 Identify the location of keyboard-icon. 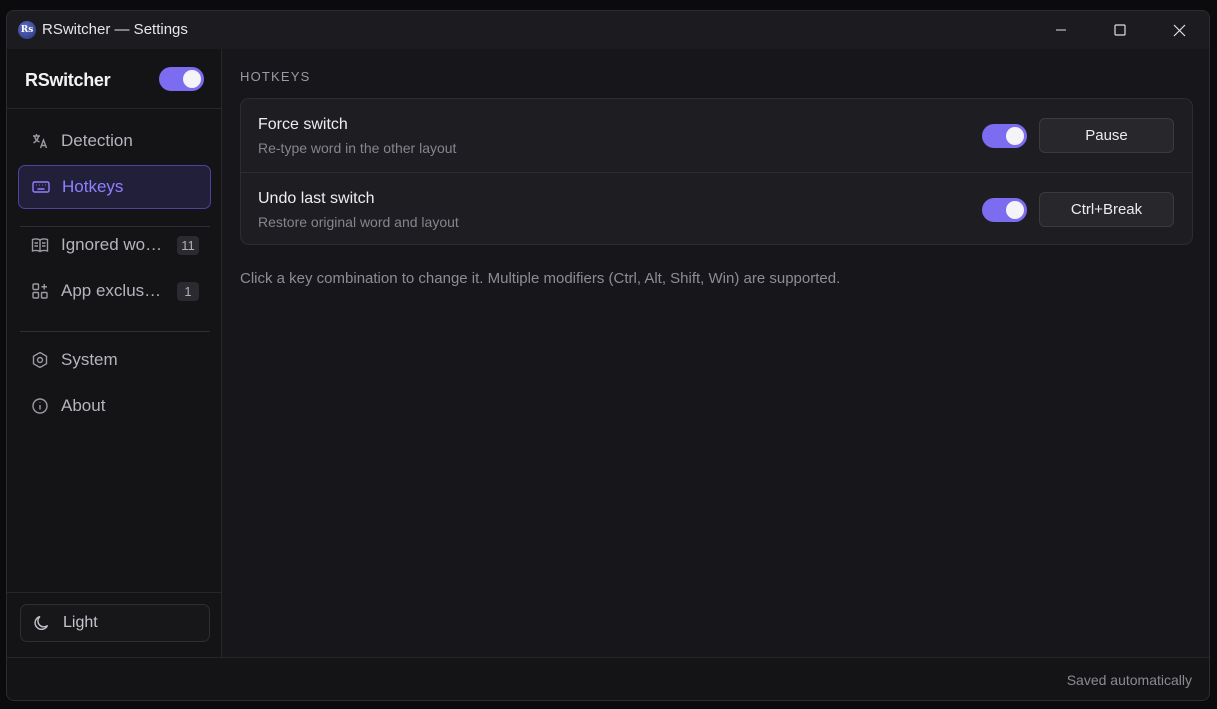
(41, 187).